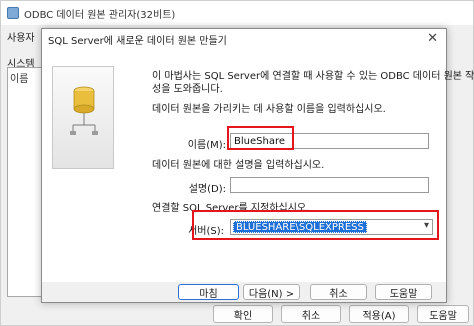 This screenshot has width=474, height=326. I want to click on next-button: 다음(N) >, so click(271, 292).